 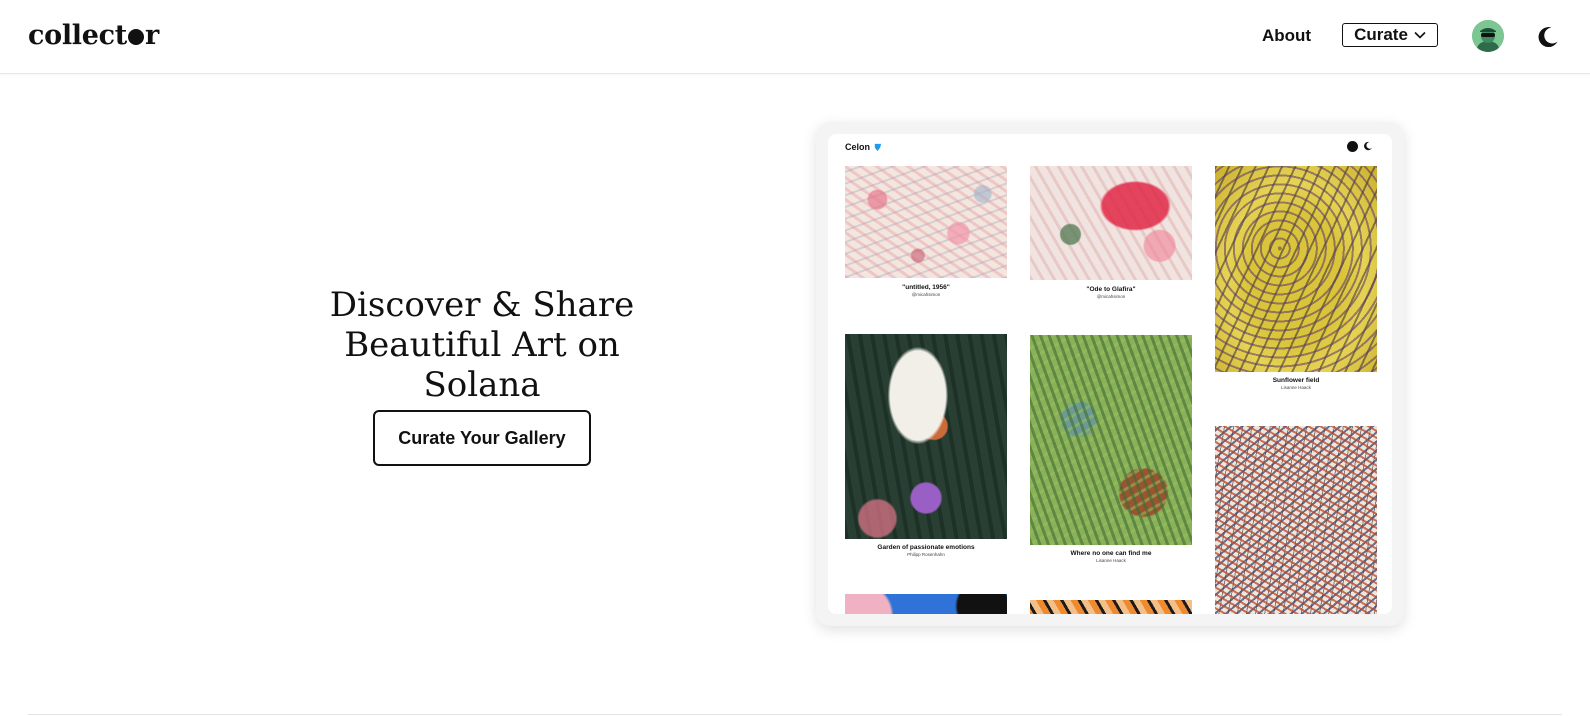 What do you see at coordinates (795, 714) in the screenshot?
I see `footer-divider` at bounding box center [795, 714].